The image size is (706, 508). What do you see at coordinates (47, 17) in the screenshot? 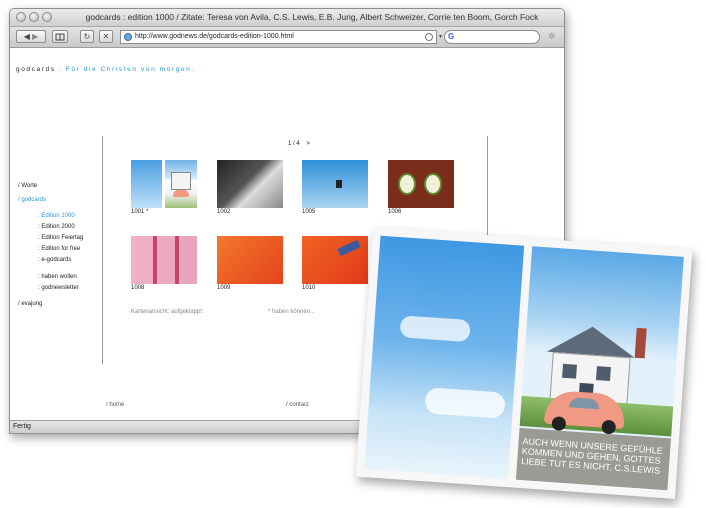
I see `zoom-window-button` at bounding box center [47, 17].